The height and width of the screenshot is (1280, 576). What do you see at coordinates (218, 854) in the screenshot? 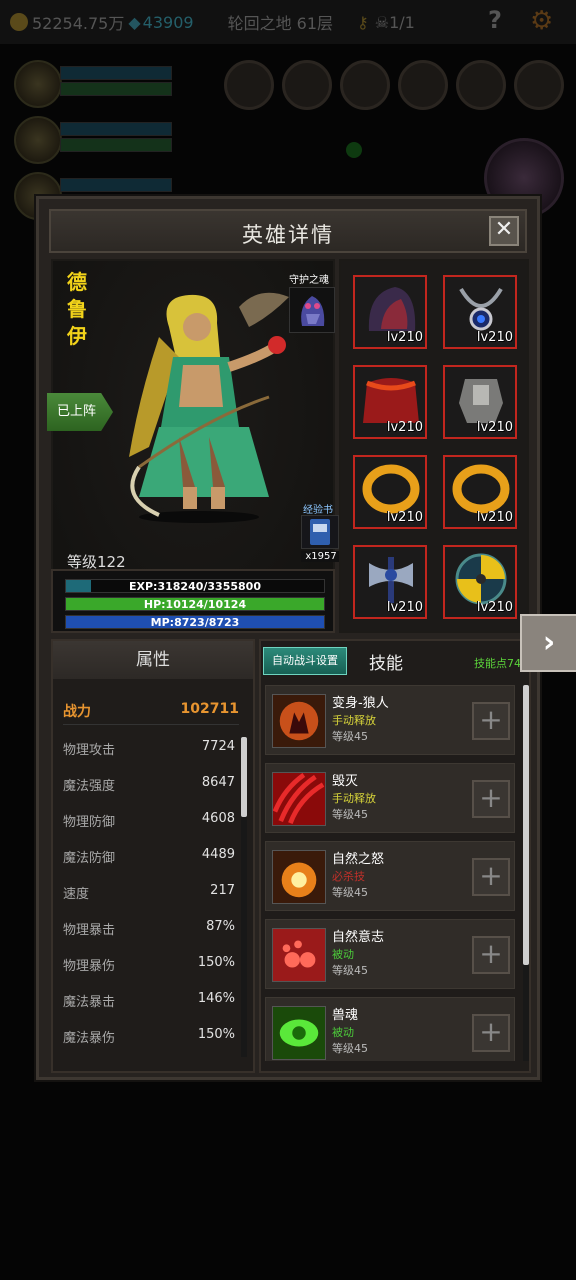
I see `attribute-value: 4489` at bounding box center [218, 854].